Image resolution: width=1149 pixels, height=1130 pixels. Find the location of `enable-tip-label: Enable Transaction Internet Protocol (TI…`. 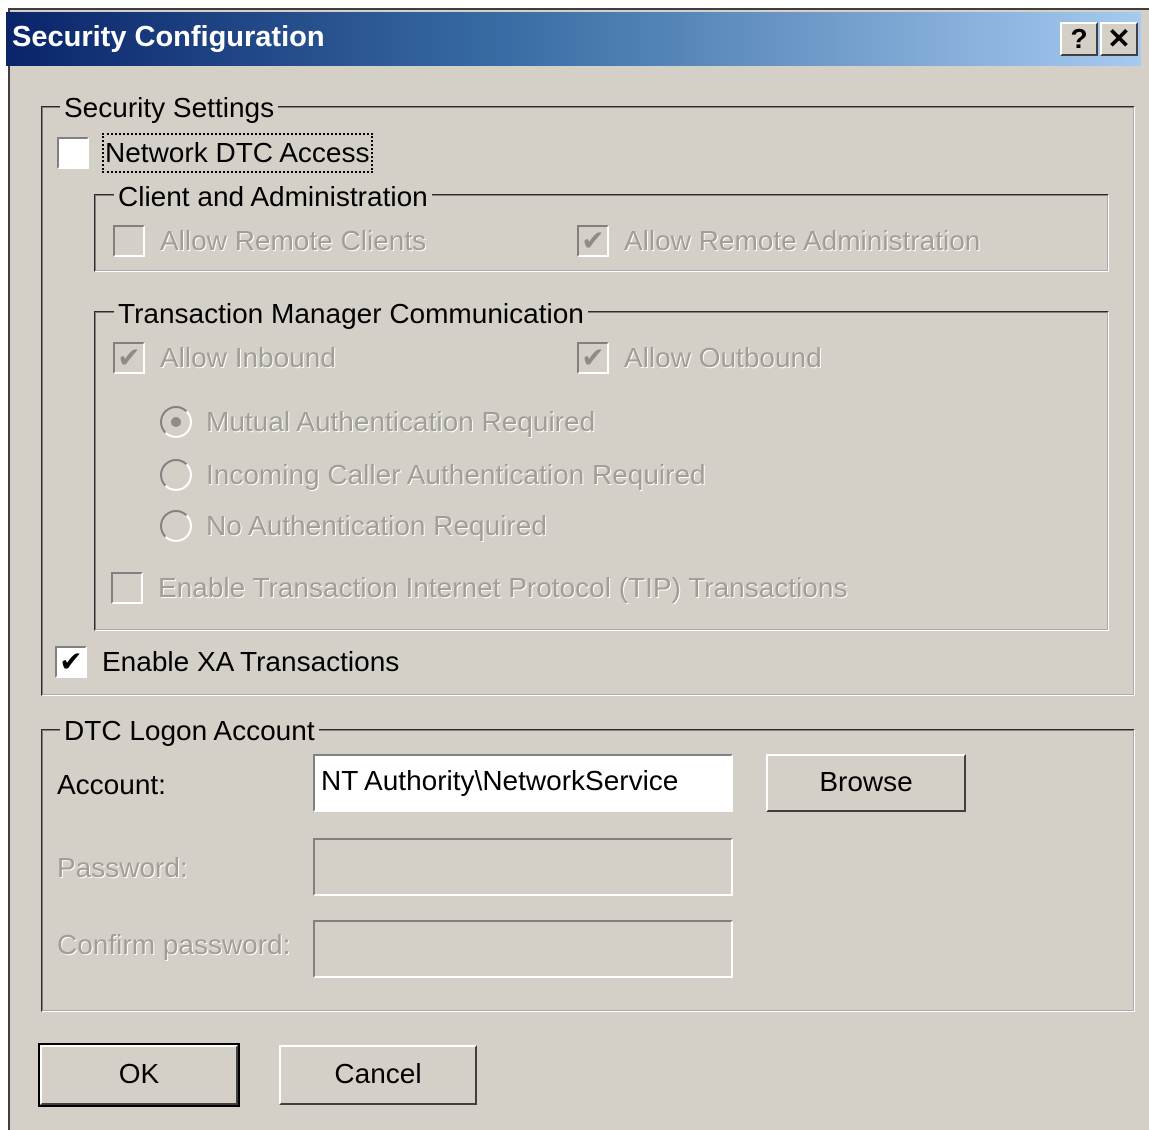

enable-tip-label: Enable Transaction Internet Protocol (TI… is located at coordinates (503, 587).